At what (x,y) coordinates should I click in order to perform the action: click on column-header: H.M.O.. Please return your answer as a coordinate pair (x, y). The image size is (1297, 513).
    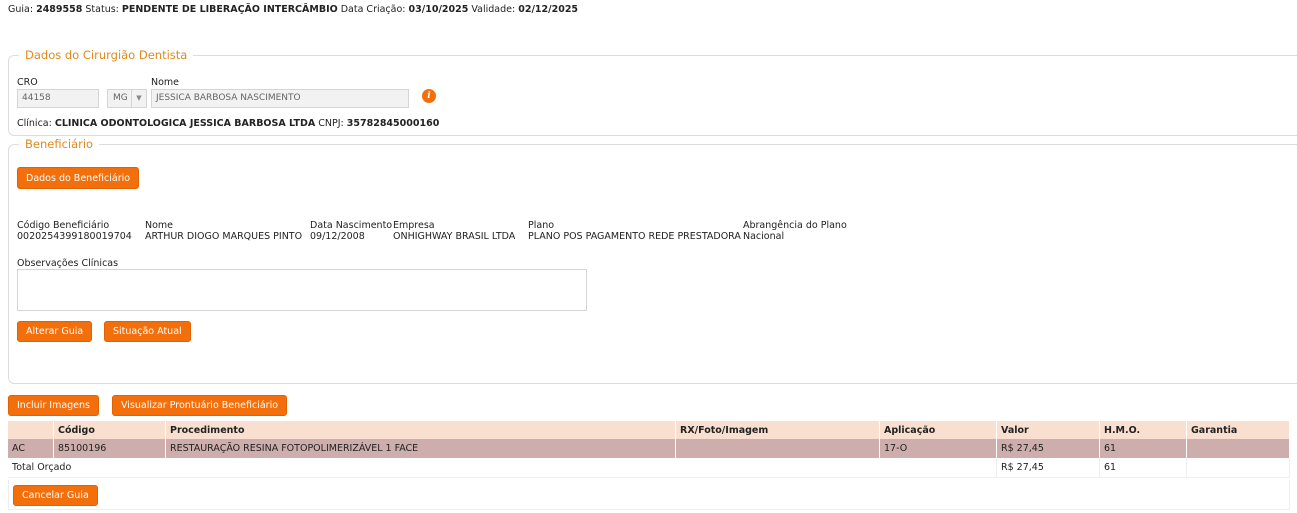
    Looking at the image, I should click on (1143, 430).